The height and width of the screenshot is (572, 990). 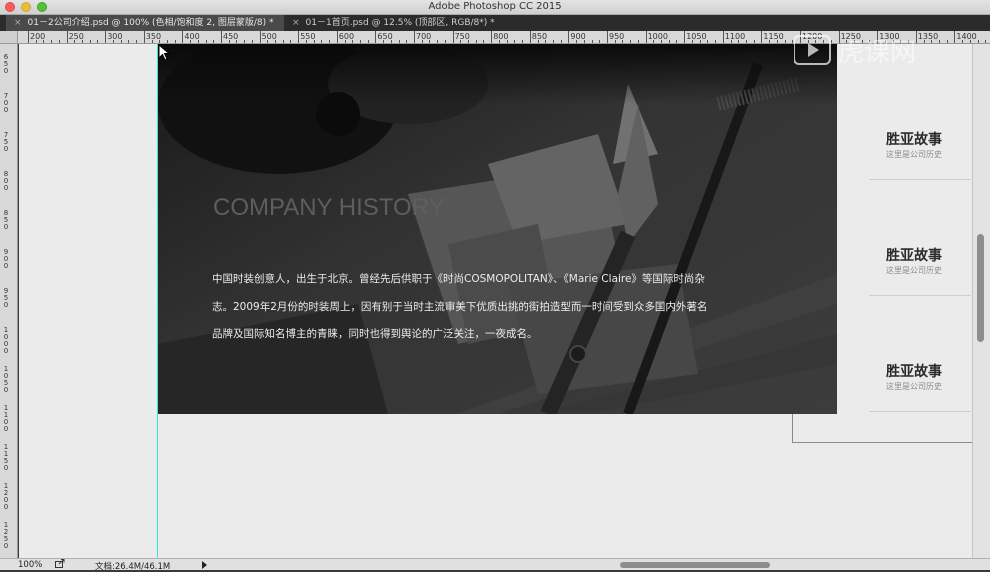 What do you see at coordinates (877, 53) in the screenshot?
I see `svg-text: 虎课网` at bounding box center [877, 53].